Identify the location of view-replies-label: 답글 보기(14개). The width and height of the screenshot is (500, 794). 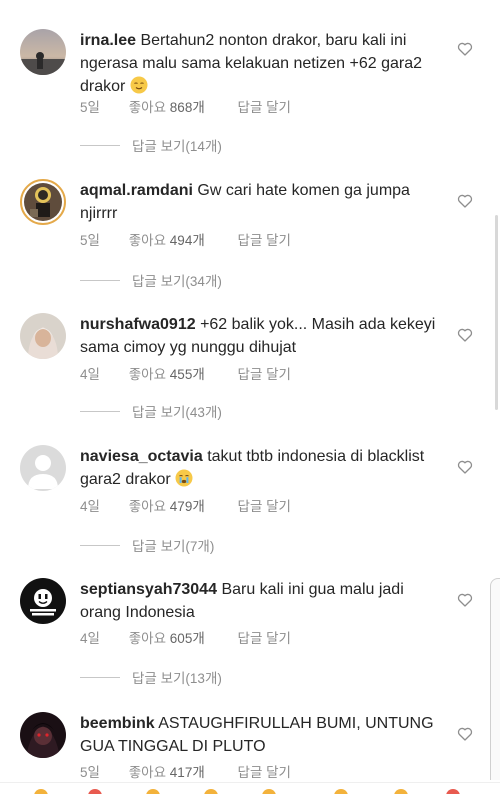
(177, 146).